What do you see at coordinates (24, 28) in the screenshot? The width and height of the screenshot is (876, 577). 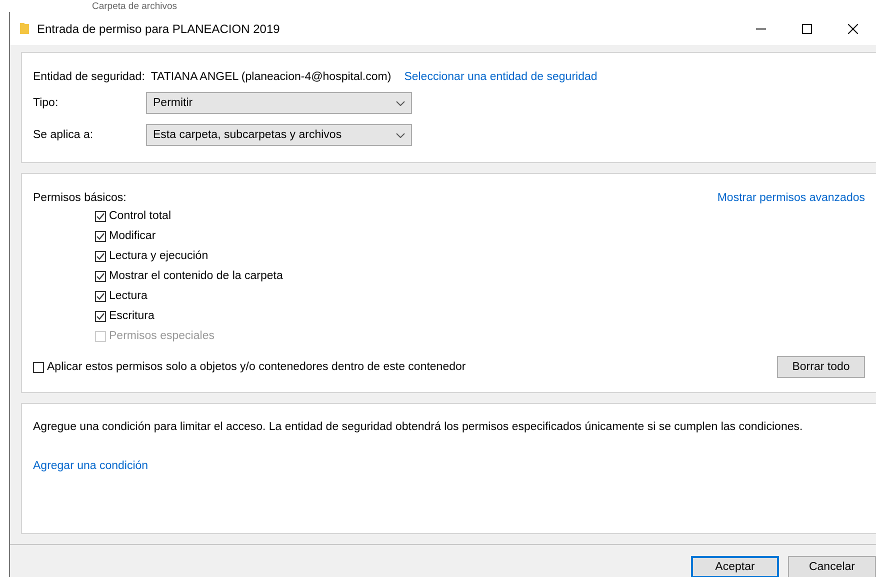 I see `folder-icon` at bounding box center [24, 28].